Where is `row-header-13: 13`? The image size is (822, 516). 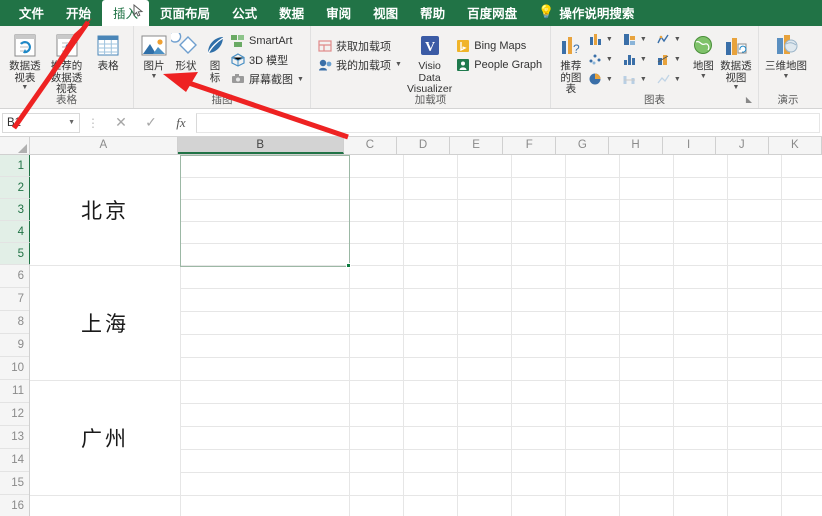 row-header-13: 13 is located at coordinates (14, 437).